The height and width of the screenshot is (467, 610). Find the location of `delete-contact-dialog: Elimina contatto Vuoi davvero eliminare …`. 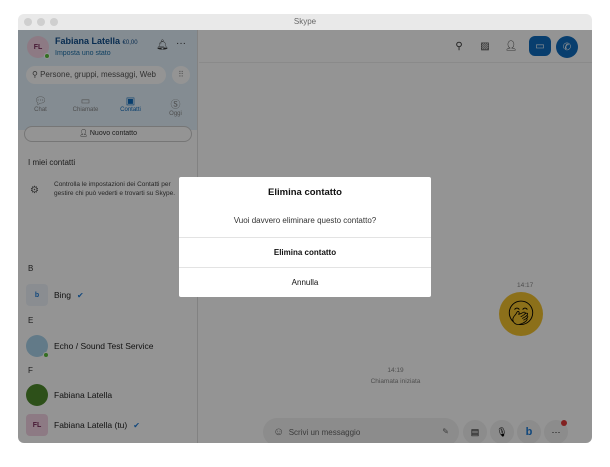

delete-contact-dialog: Elimina contatto Vuoi davvero eliminare … is located at coordinates (305, 237).